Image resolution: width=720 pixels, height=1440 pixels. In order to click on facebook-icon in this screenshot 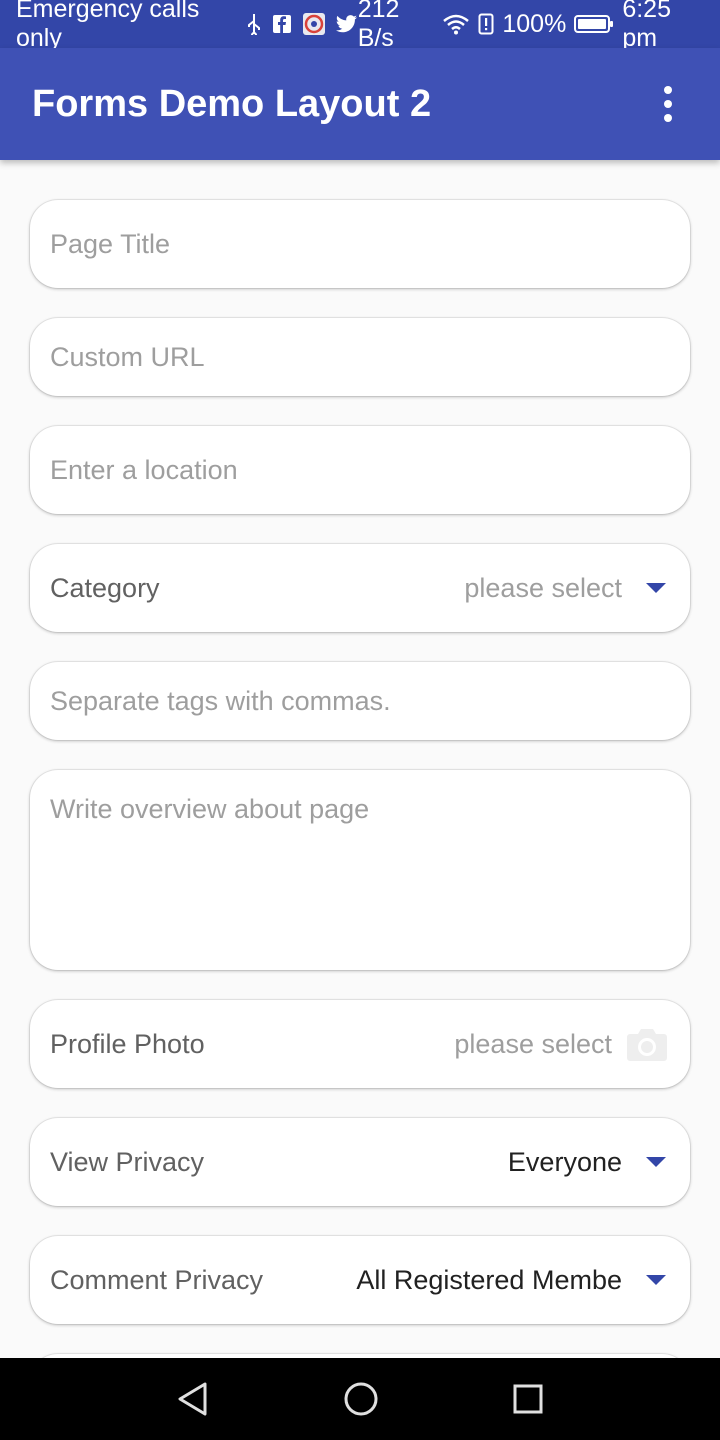, I will do `click(282, 24)`.